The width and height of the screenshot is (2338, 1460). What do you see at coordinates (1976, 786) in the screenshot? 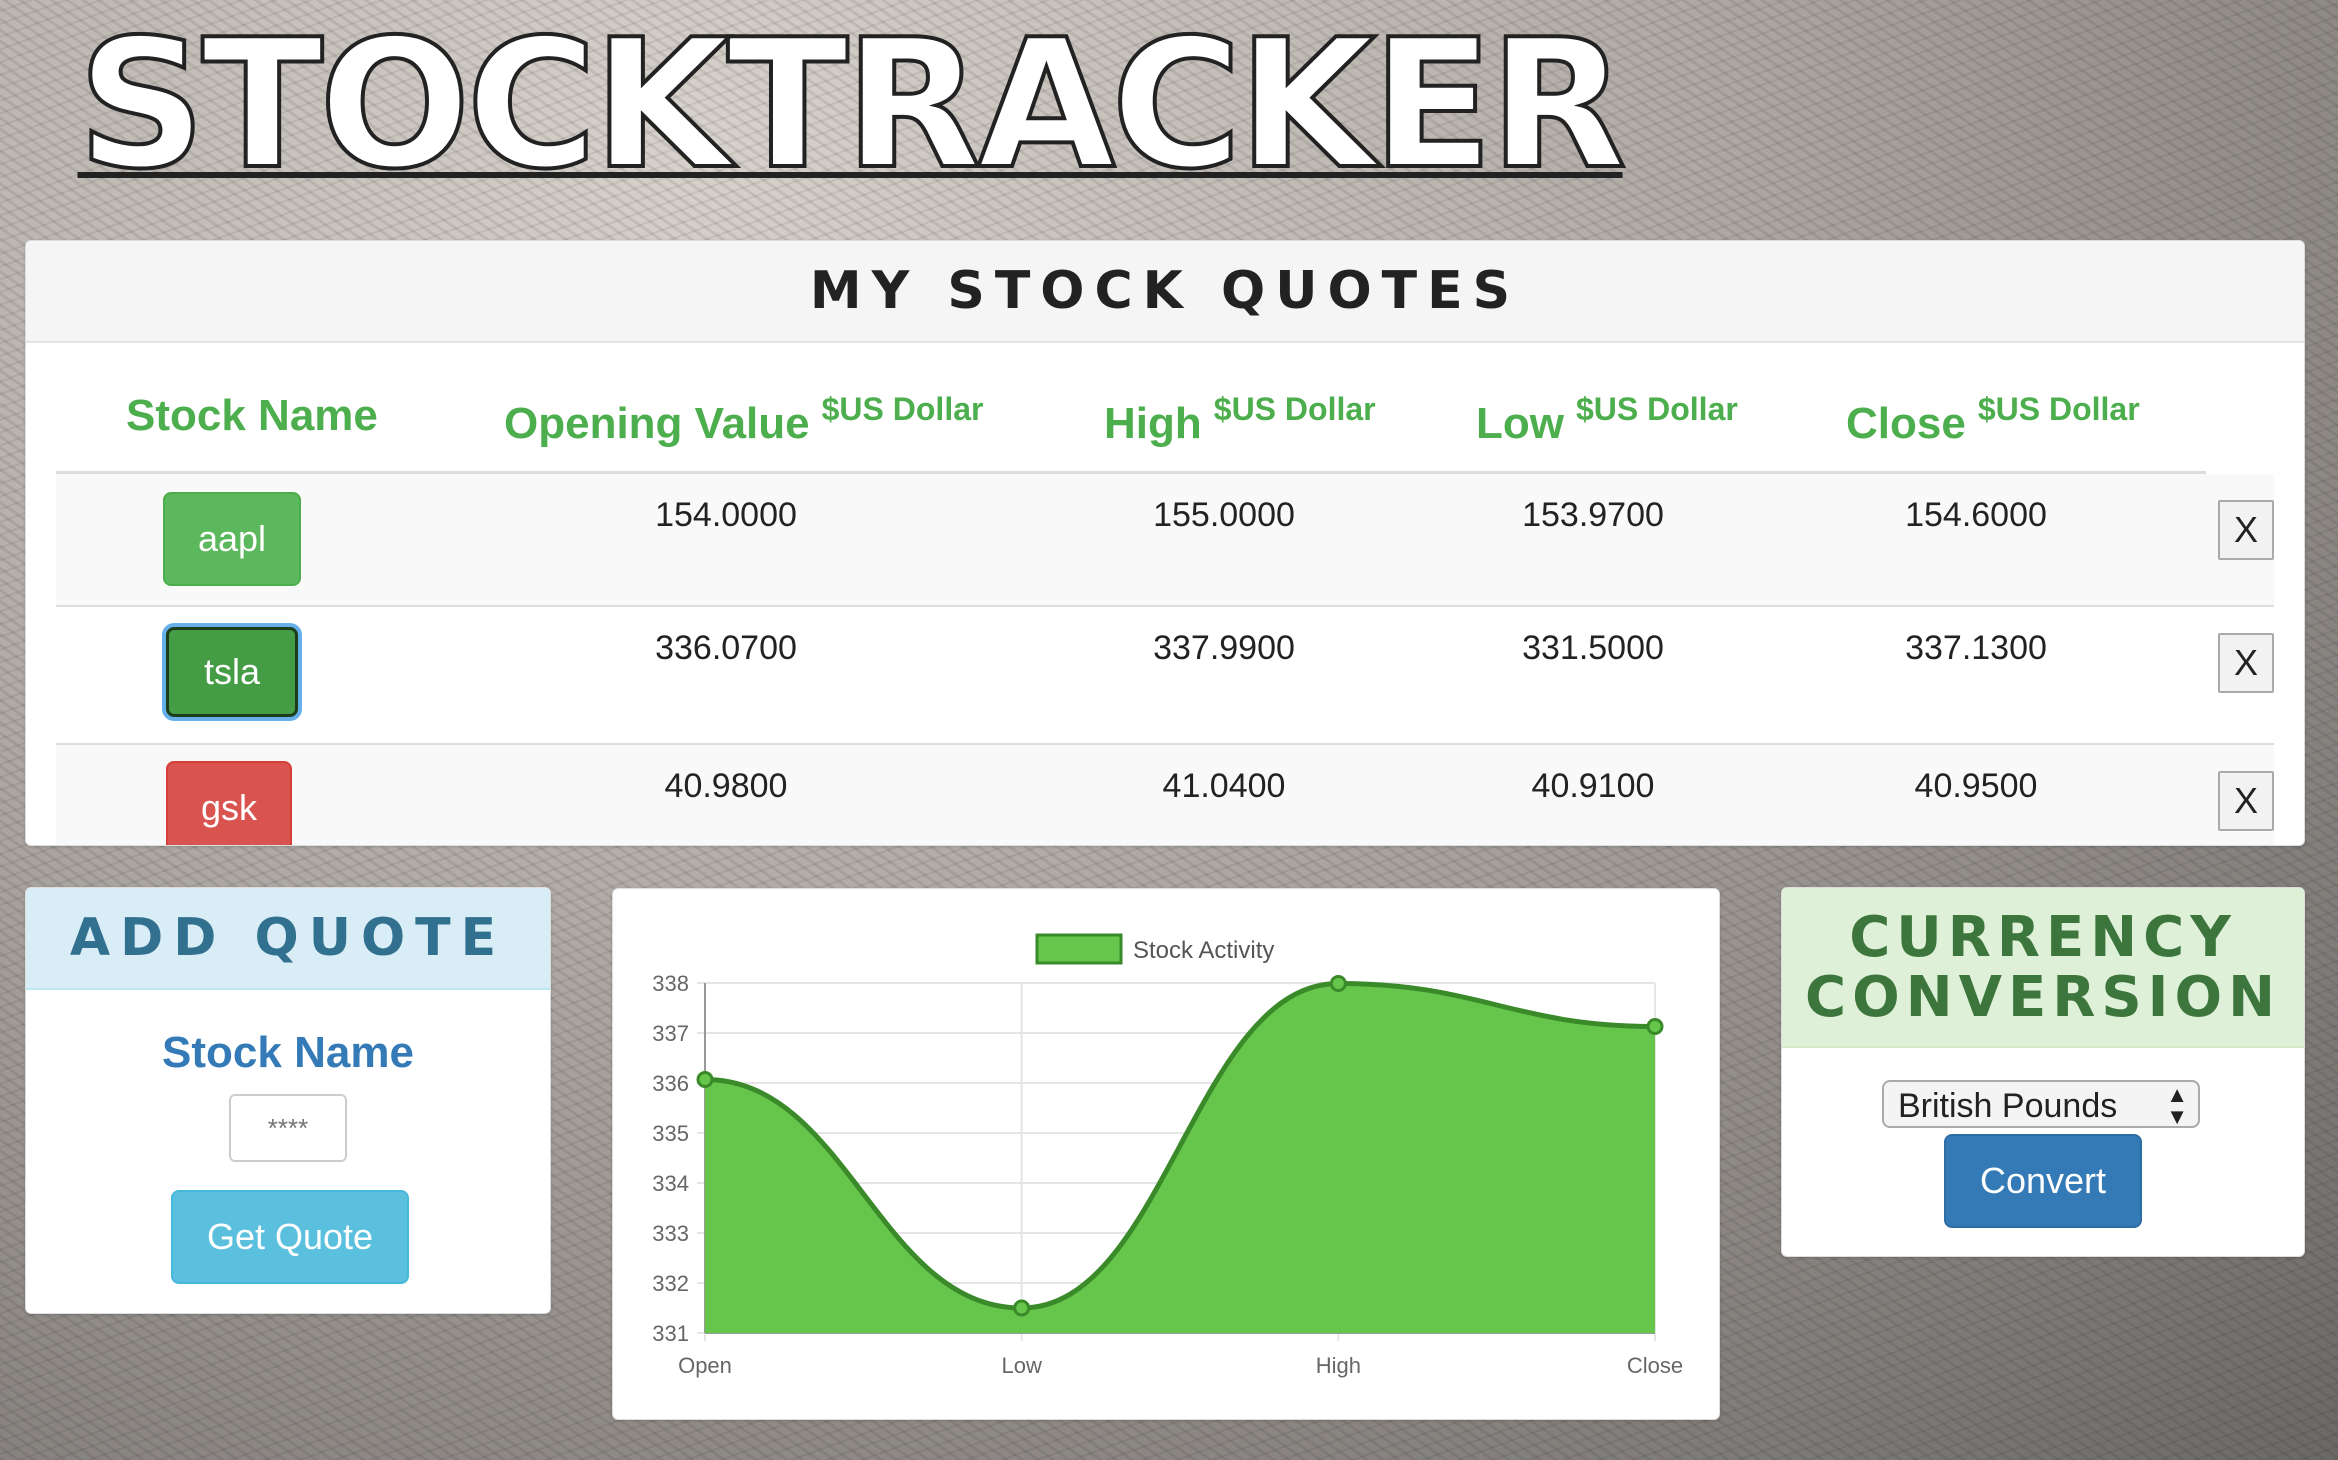
I see `close-value: 40.9500` at bounding box center [1976, 786].